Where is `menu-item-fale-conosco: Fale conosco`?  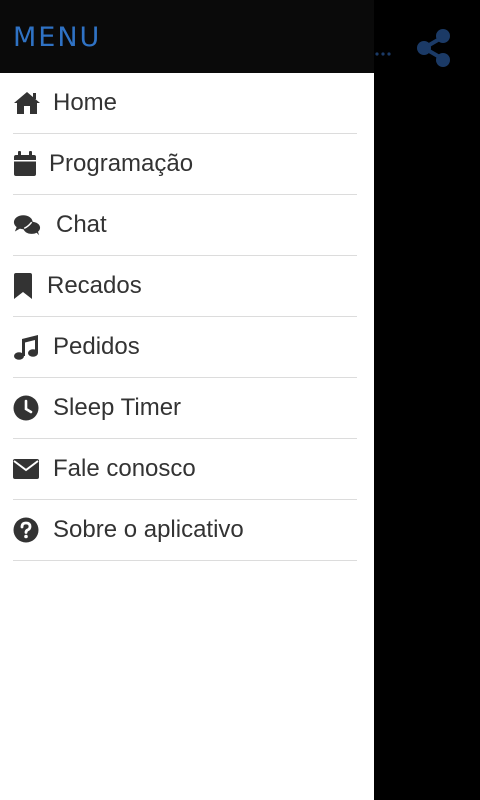
menu-item-fale-conosco: Fale conosco is located at coordinates (185, 469).